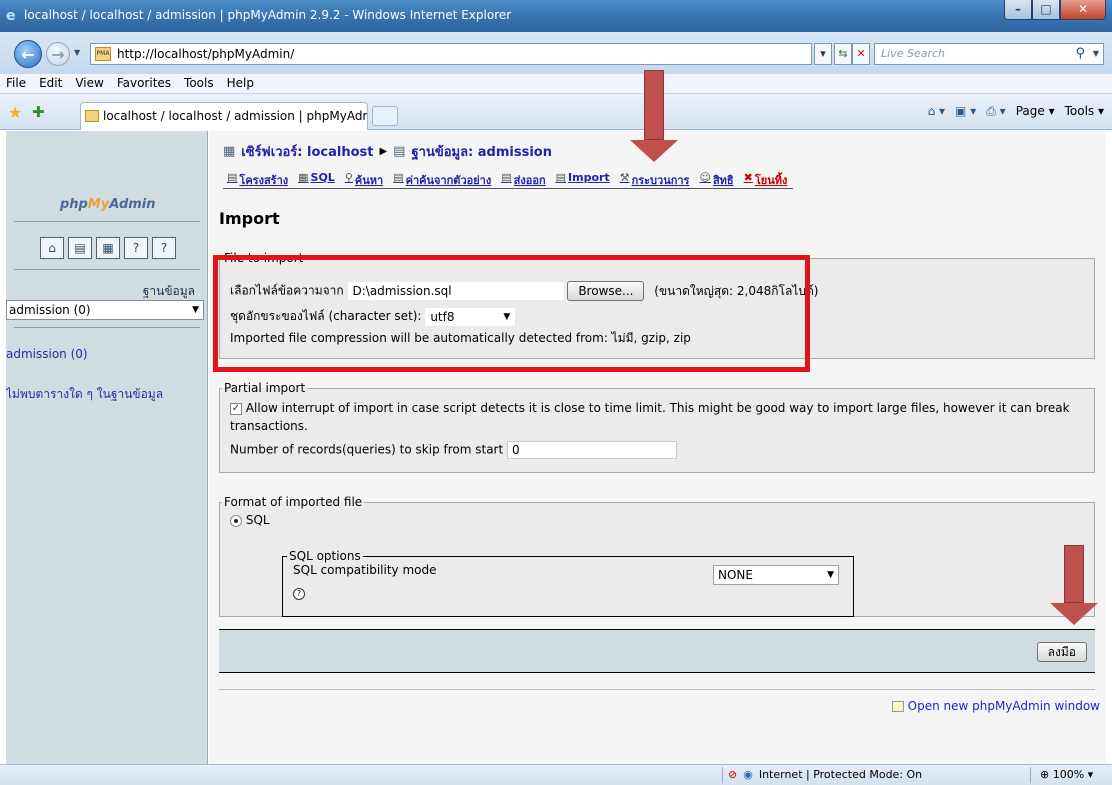  What do you see at coordinates (299, 594) in the screenshot?
I see `help-icon: ?` at bounding box center [299, 594].